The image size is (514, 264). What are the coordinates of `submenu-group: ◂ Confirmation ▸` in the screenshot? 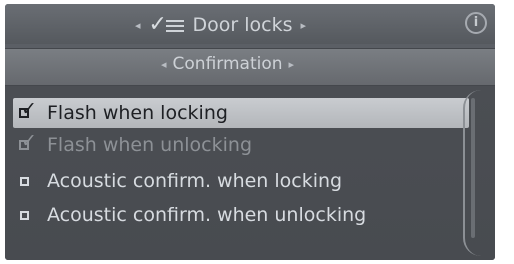 It's located at (227, 64).